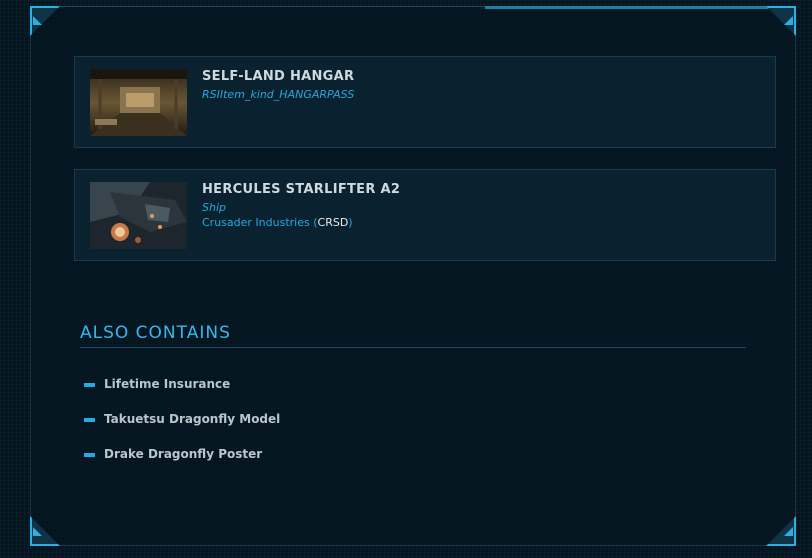 Image resolution: width=812 pixels, height=558 pixels. What do you see at coordinates (167, 384) in the screenshot?
I see `list-item-label: Lifetime Insurance` at bounding box center [167, 384].